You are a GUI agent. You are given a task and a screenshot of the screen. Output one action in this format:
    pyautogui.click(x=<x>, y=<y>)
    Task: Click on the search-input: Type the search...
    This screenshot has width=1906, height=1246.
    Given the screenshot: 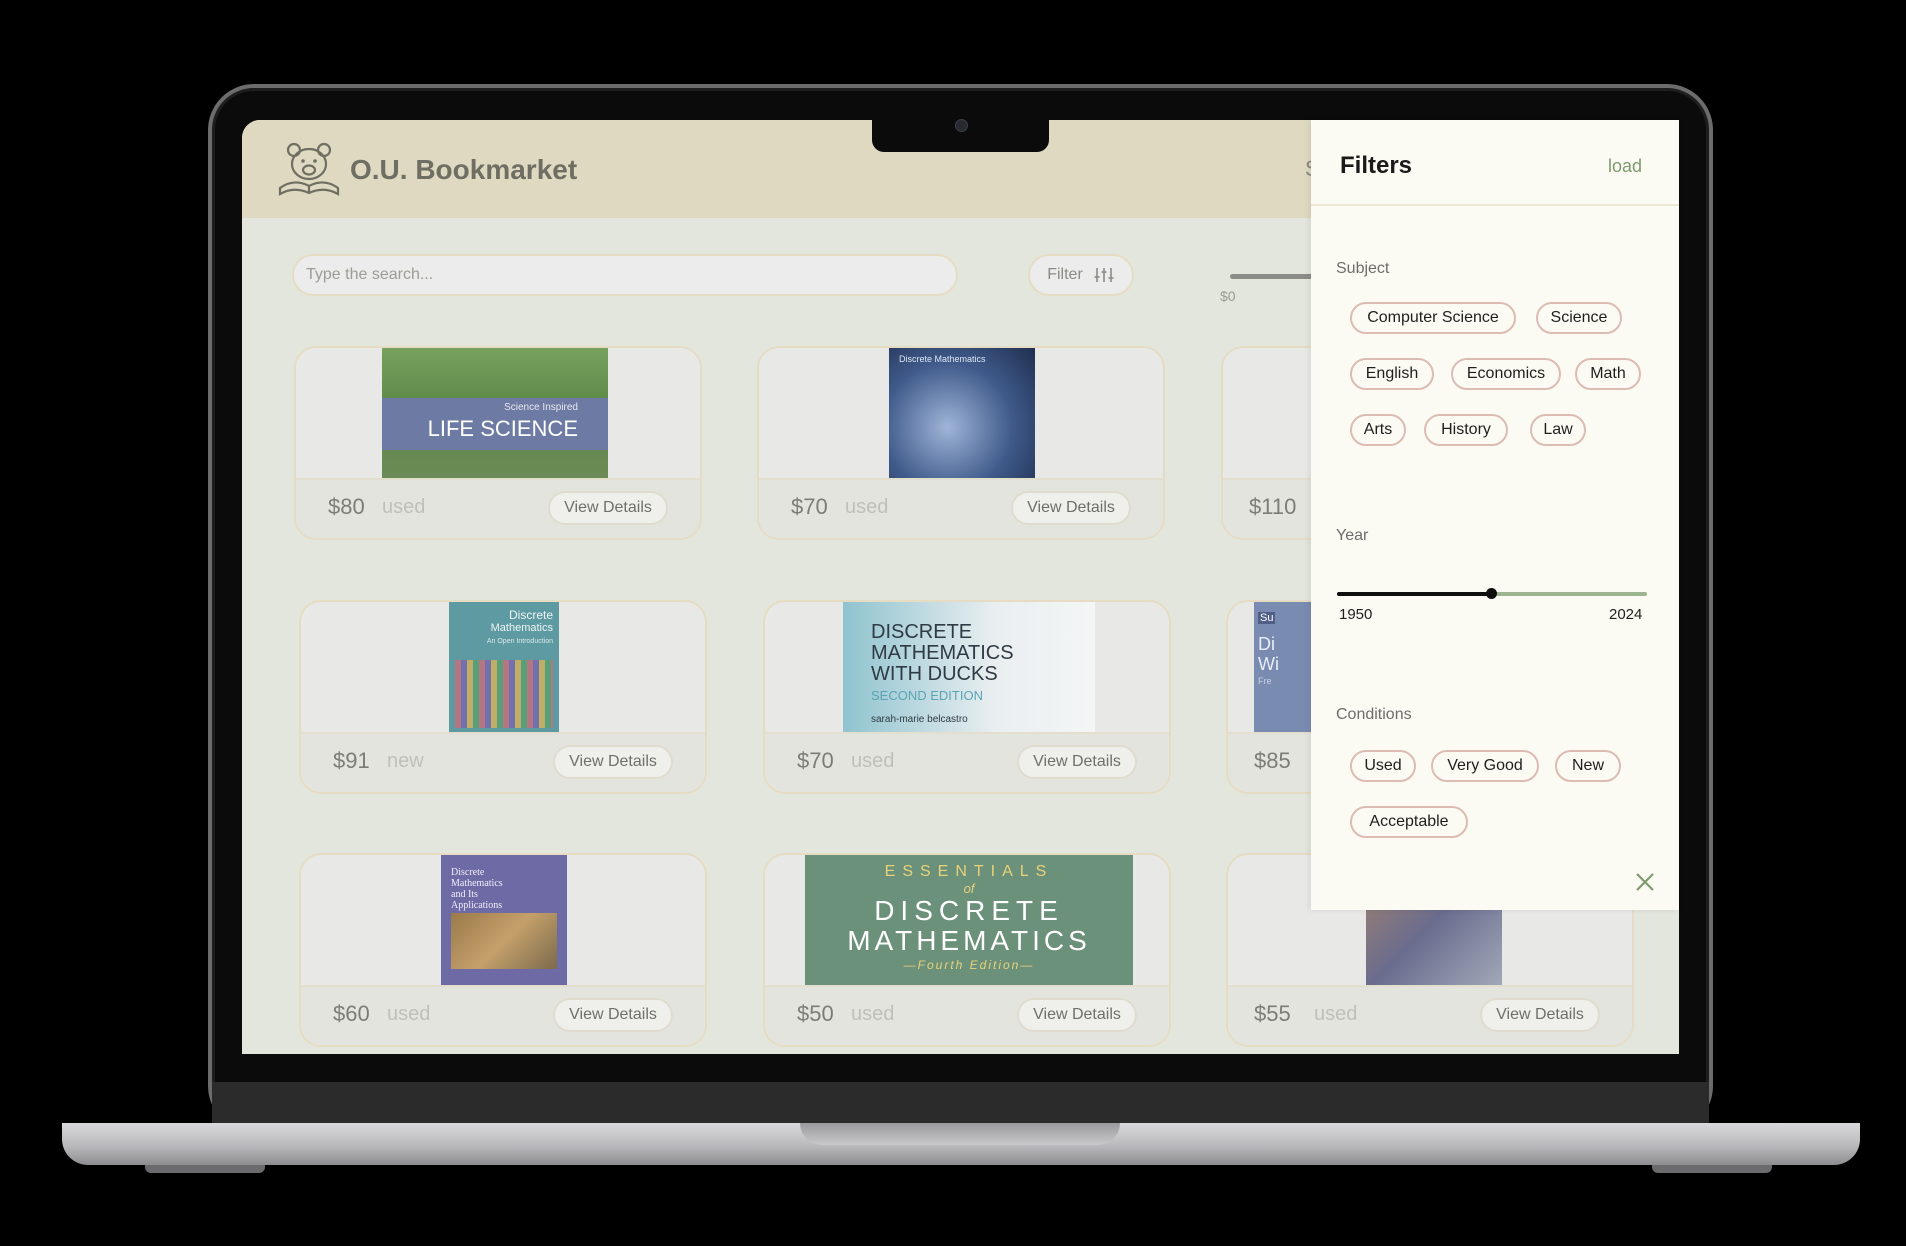 What is the action you would take?
    pyautogui.click(x=625, y=275)
    